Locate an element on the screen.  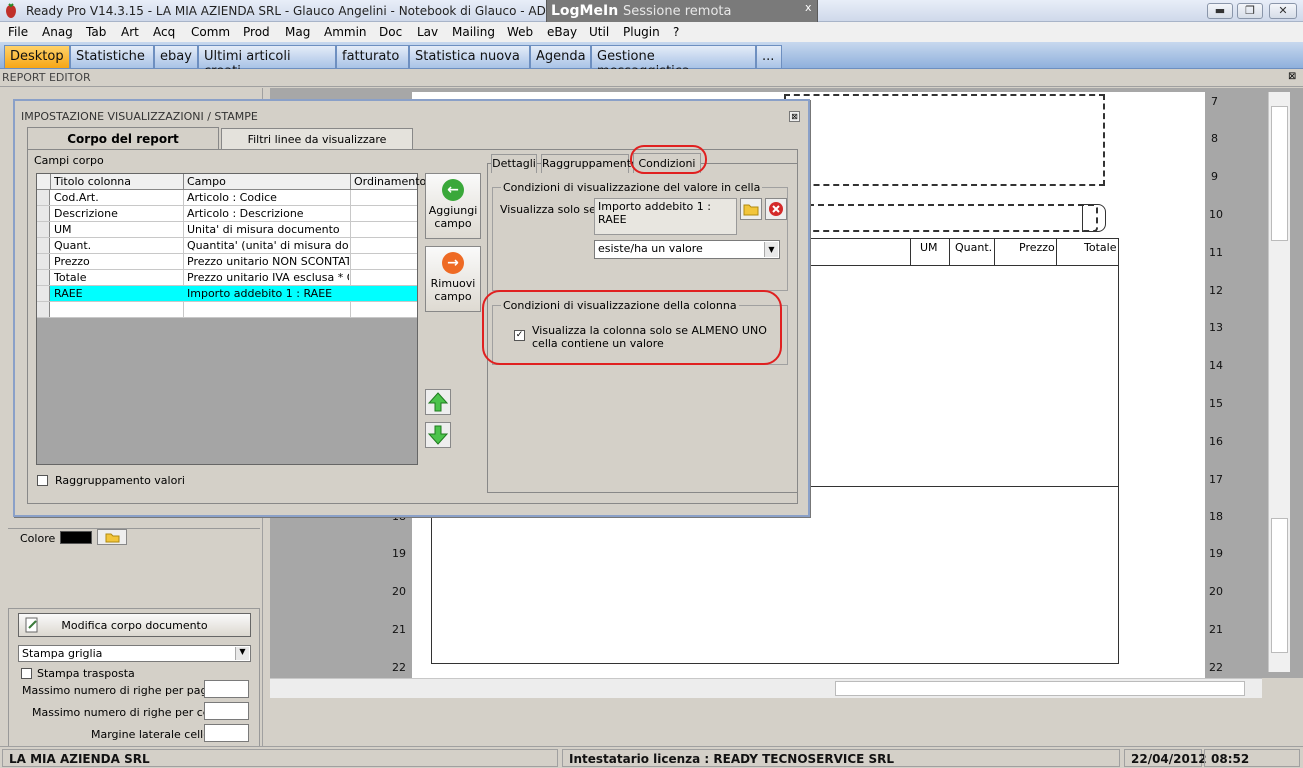
menu-mag: Mag is located at coordinates (297, 32).